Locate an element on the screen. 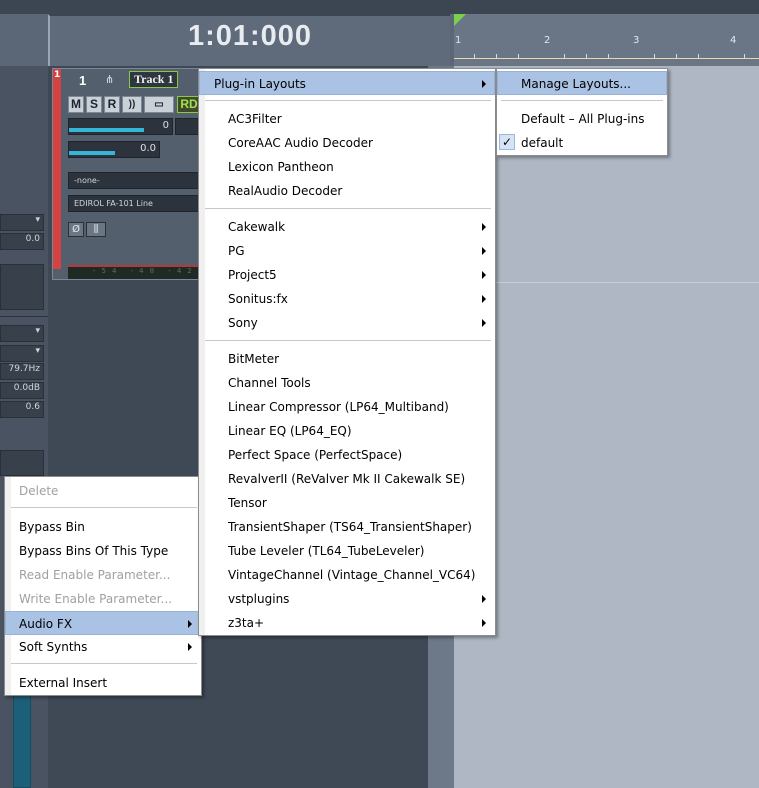 The image size is (759, 788). pan-fader: 0.0 is located at coordinates (114, 149).